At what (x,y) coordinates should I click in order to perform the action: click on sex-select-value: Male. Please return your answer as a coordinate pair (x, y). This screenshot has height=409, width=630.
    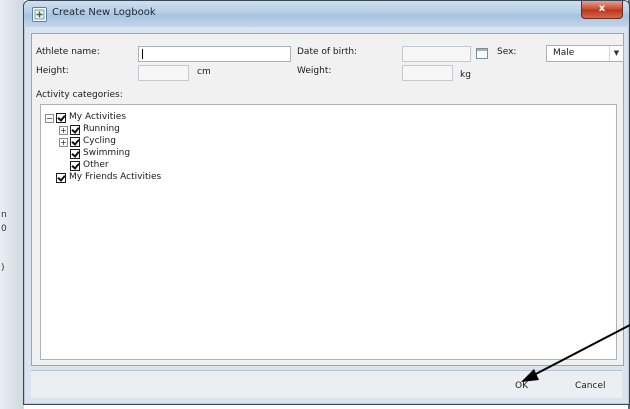
    Looking at the image, I should click on (564, 53).